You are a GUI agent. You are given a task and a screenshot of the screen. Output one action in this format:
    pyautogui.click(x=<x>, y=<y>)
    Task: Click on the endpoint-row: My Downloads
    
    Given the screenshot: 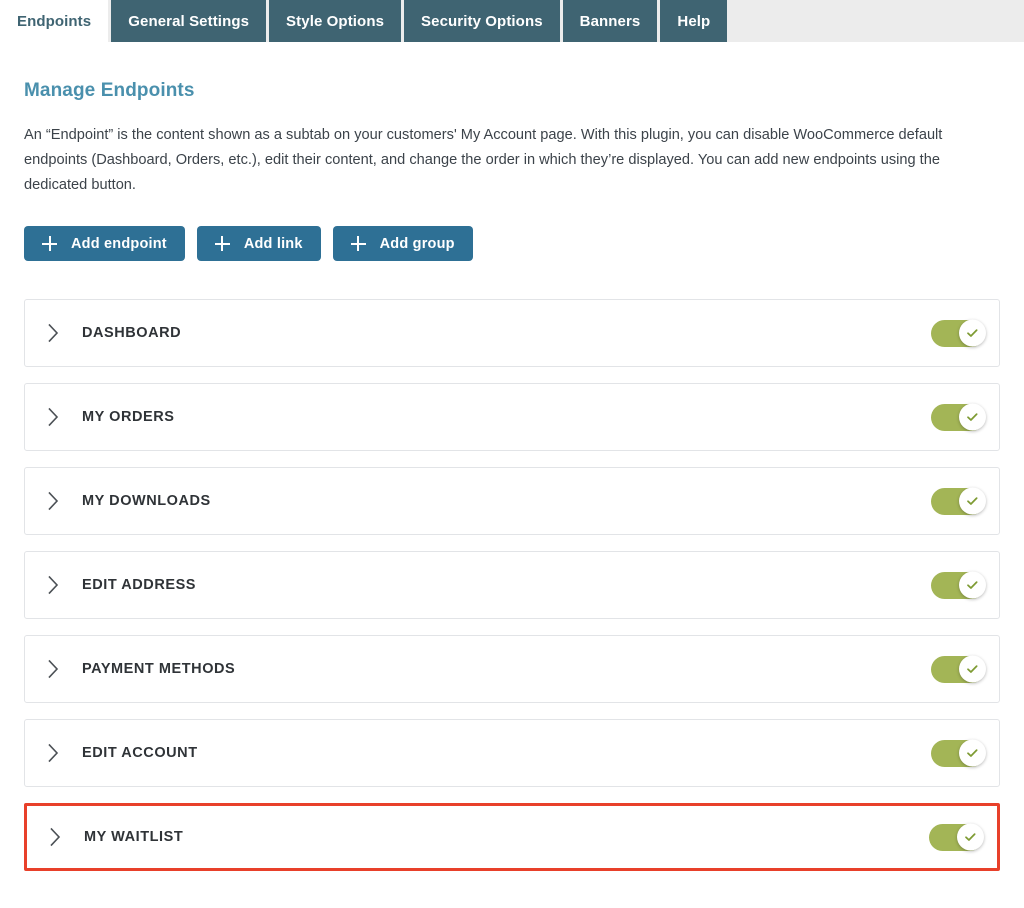 What is the action you would take?
    pyautogui.click(x=512, y=501)
    